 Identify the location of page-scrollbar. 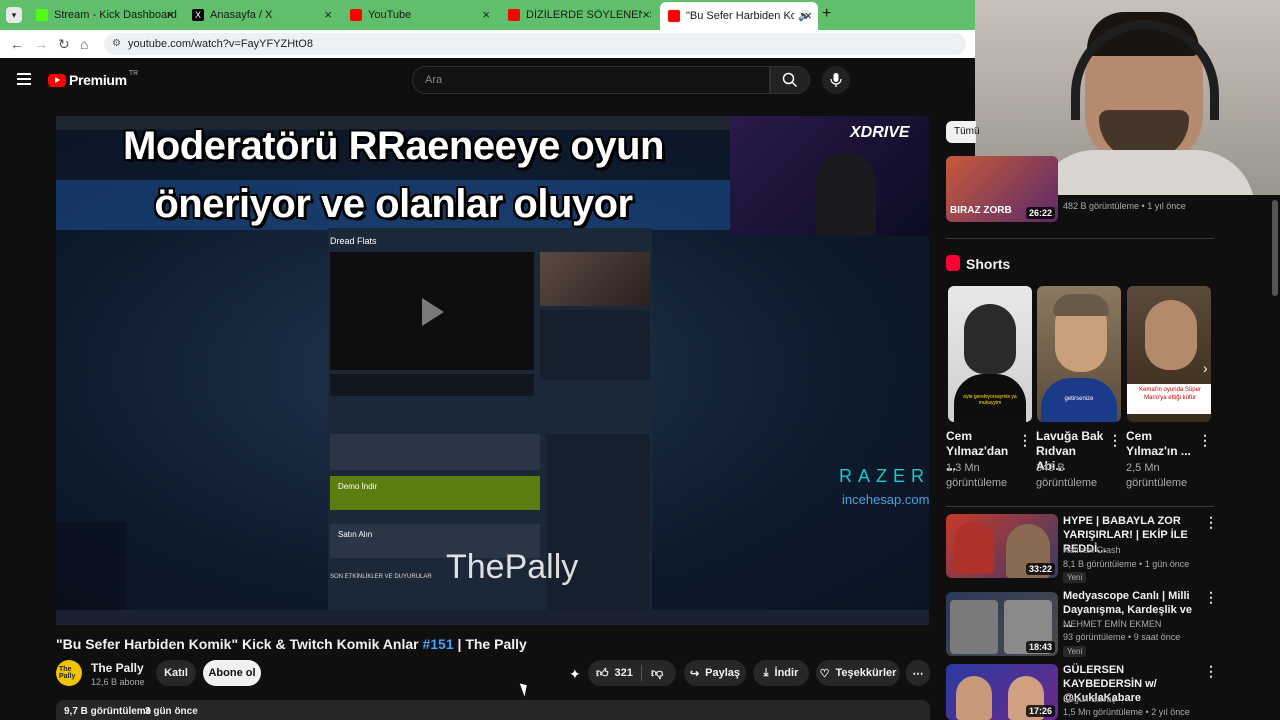
(1275, 248).